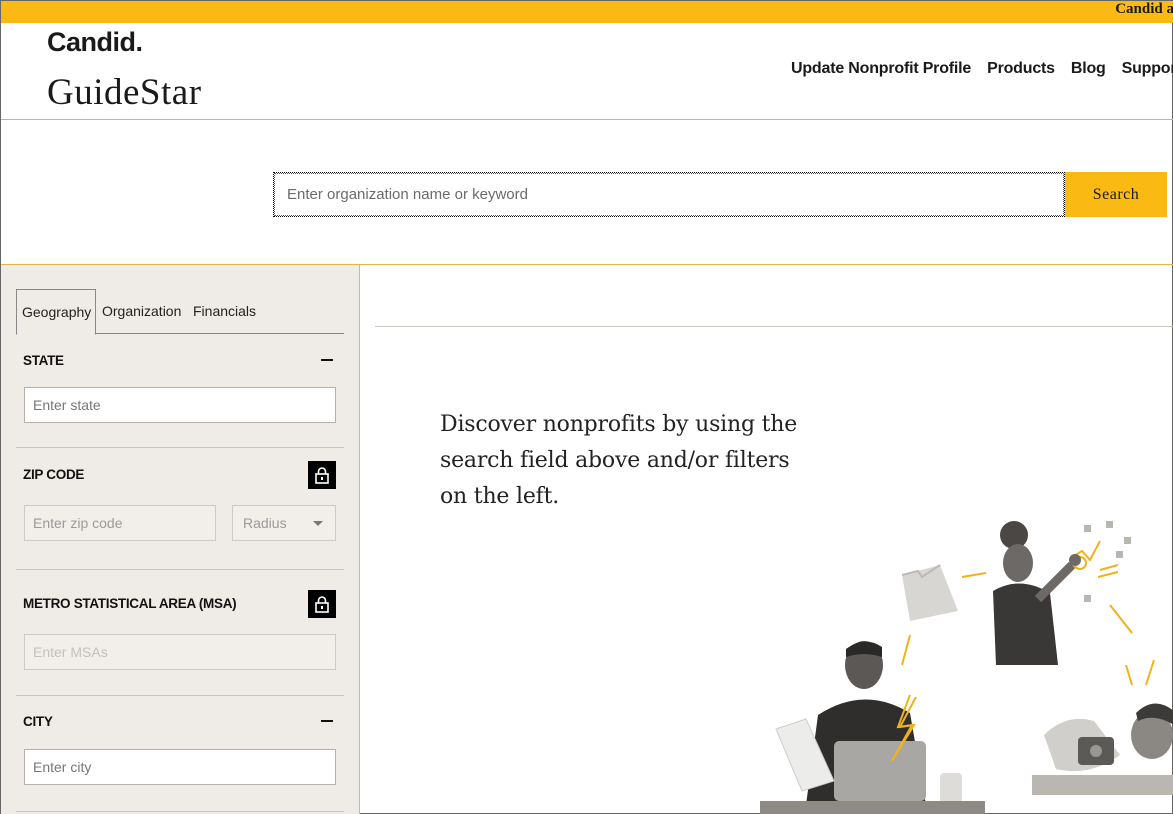 The height and width of the screenshot is (814, 1173). I want to click on nav-support: Suppor, so click(1147, 69).